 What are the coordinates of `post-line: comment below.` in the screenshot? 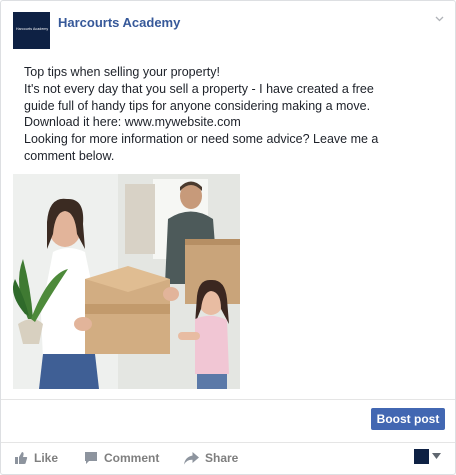 It's located at (69, 155).